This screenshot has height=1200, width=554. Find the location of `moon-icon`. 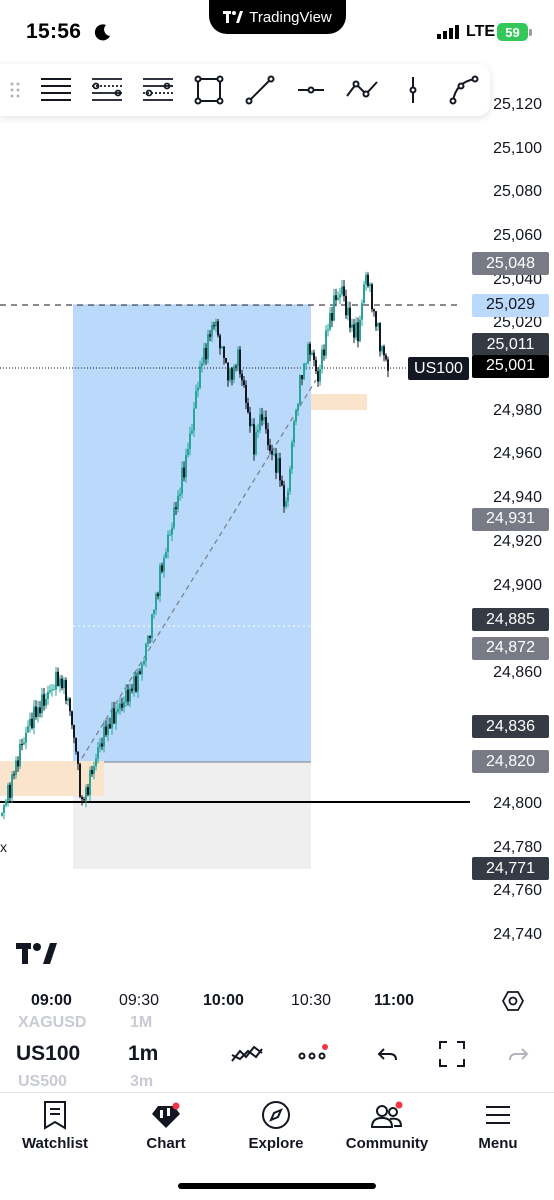

moon-icon is located at coordinates (102, 32).